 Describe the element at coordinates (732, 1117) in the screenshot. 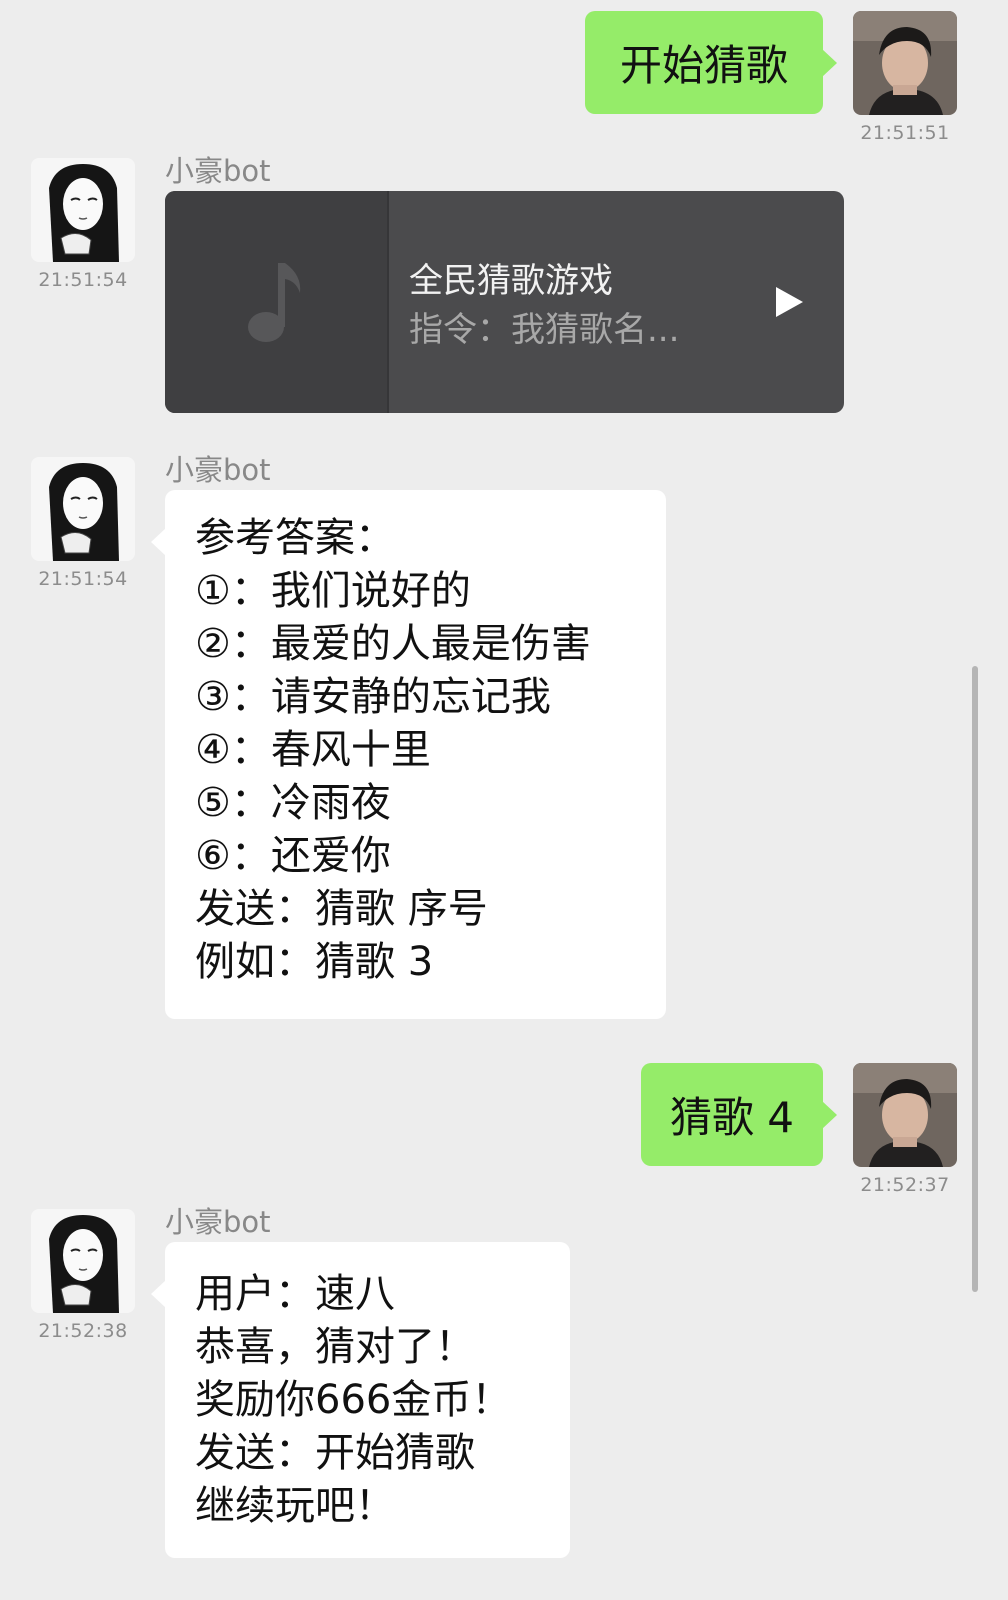

I see `message-text: 猜歌 4` at that location.